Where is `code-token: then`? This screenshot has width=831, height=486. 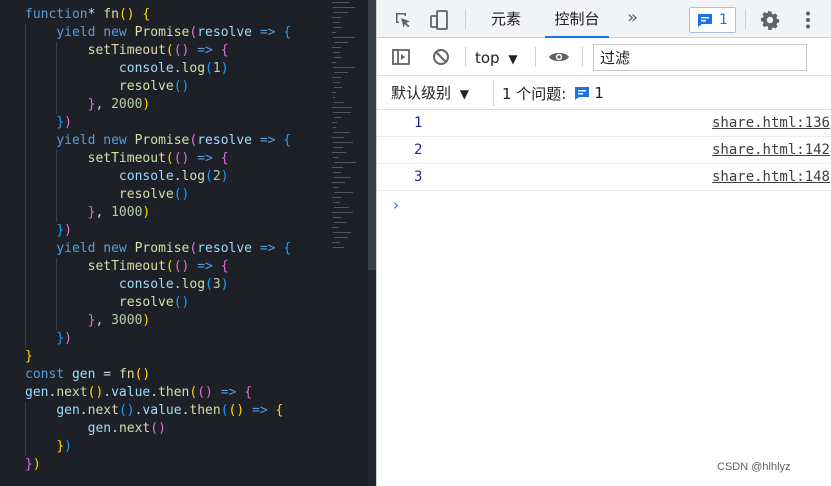
code-token: then is located at coordinates (205, 410).